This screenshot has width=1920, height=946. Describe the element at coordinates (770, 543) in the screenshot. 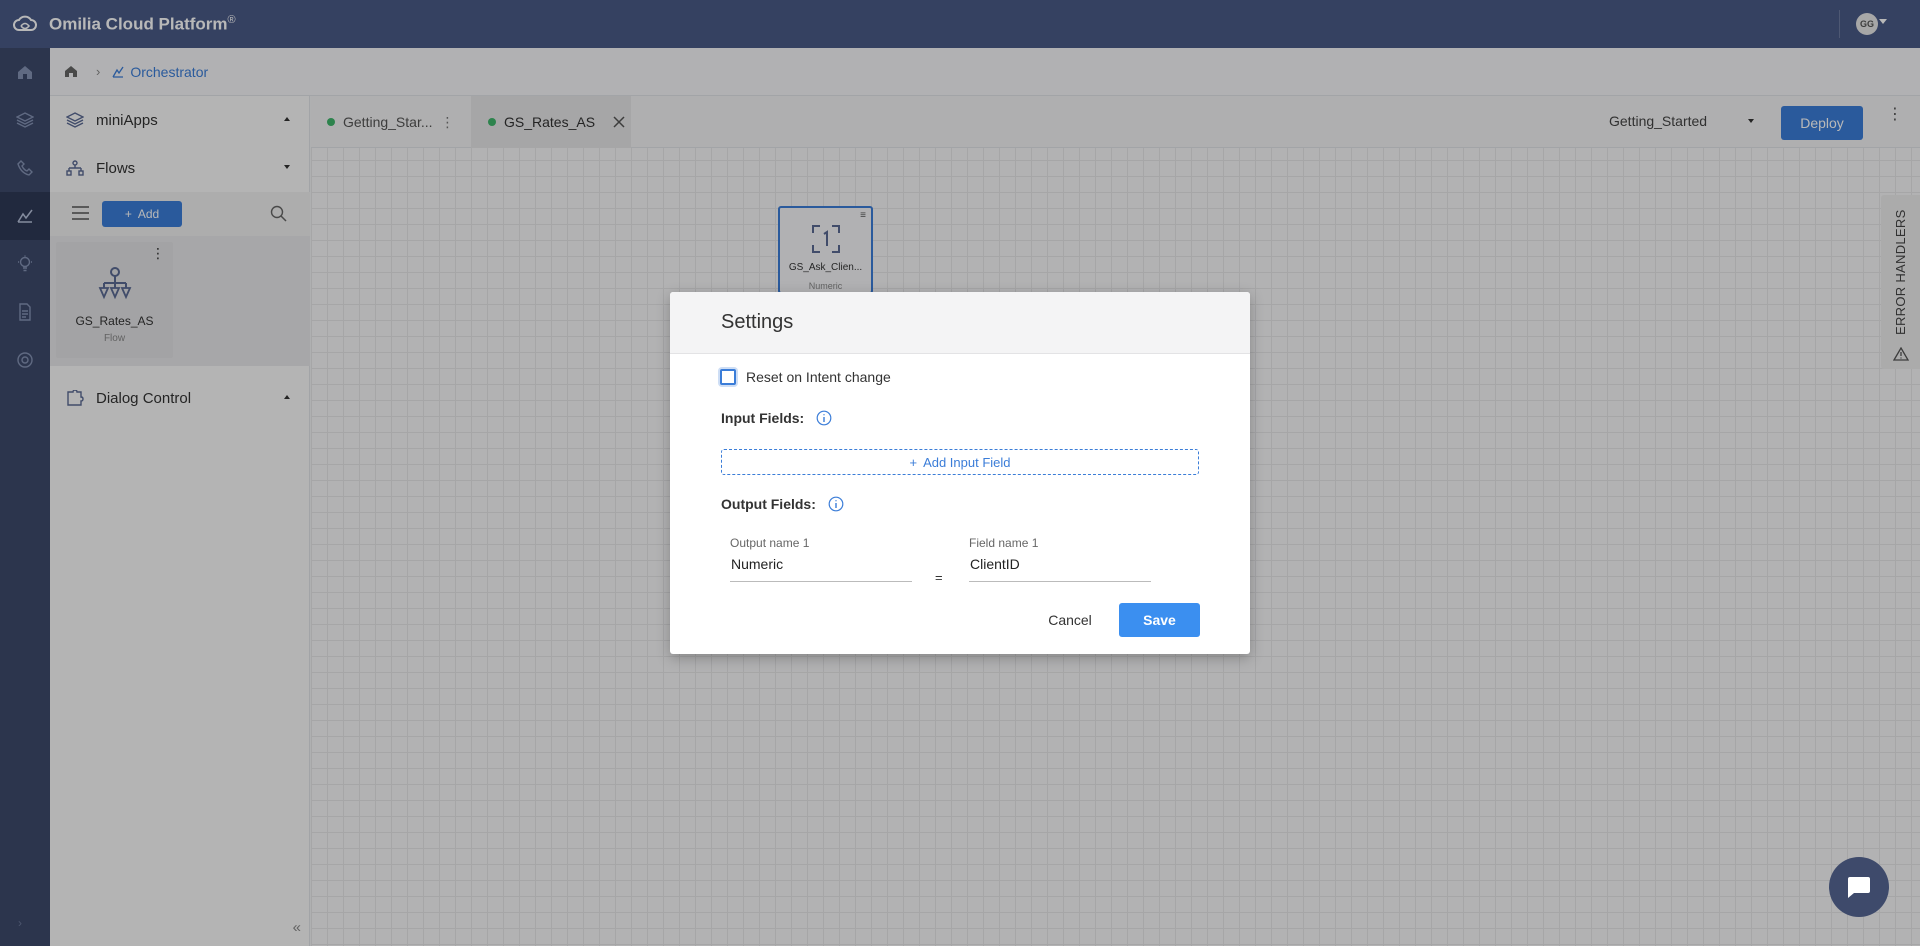

I see `output-name-label: Output name 1` at that location.